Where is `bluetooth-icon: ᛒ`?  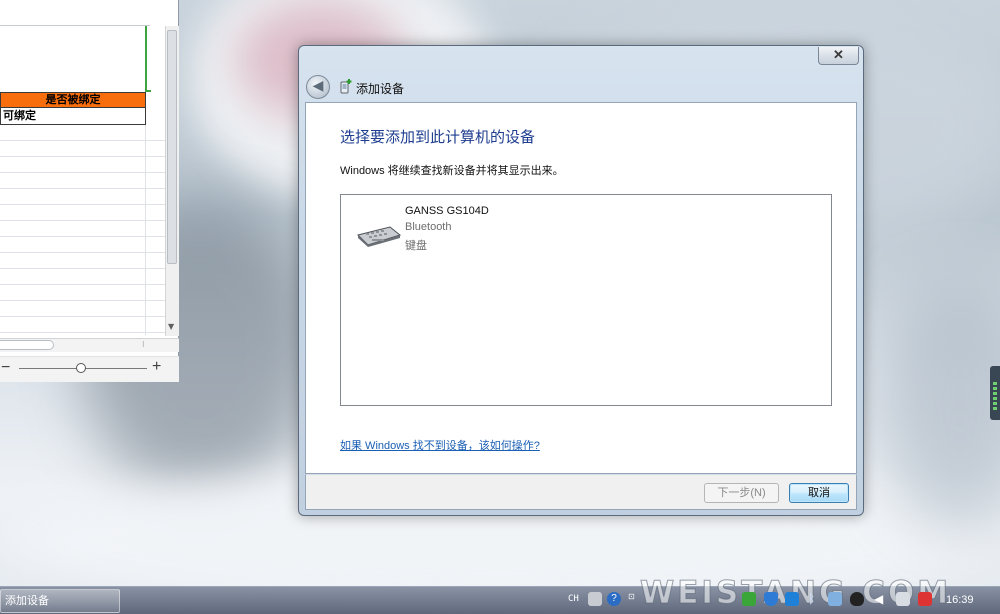
bluetooth-icon: ᛒ is located at coordinates (815, 599).